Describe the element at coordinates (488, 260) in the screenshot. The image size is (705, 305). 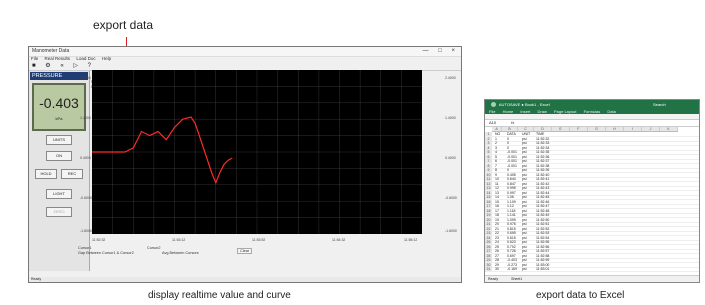
I see `row-number: 29` at that location.